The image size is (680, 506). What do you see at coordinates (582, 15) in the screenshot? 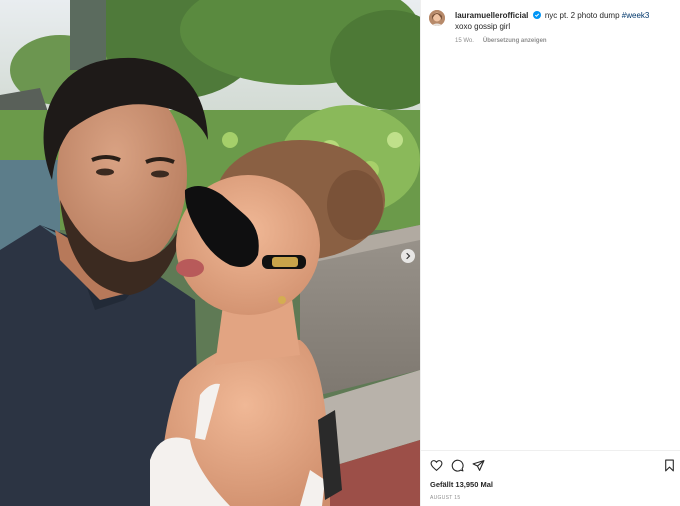
I see `caption-text: nyc pt. 2 photo dump` at bounding box center [582, 15].